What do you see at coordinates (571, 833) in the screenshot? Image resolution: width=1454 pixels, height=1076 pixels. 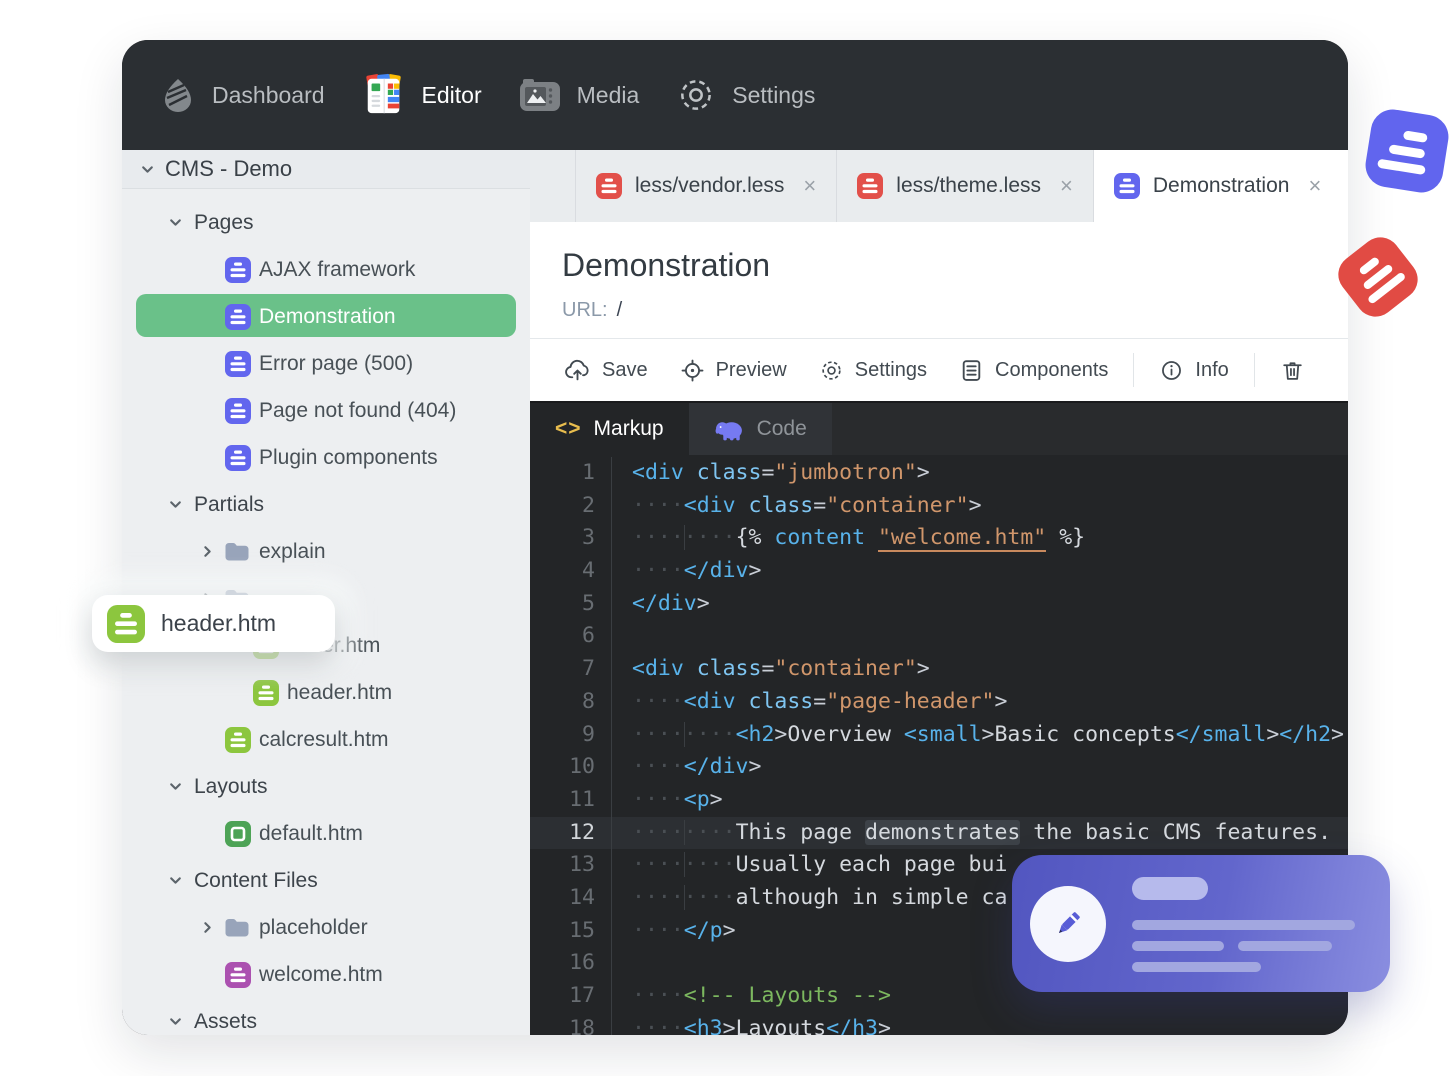 I see `line-number: 12` at bounding box center [571, 833].